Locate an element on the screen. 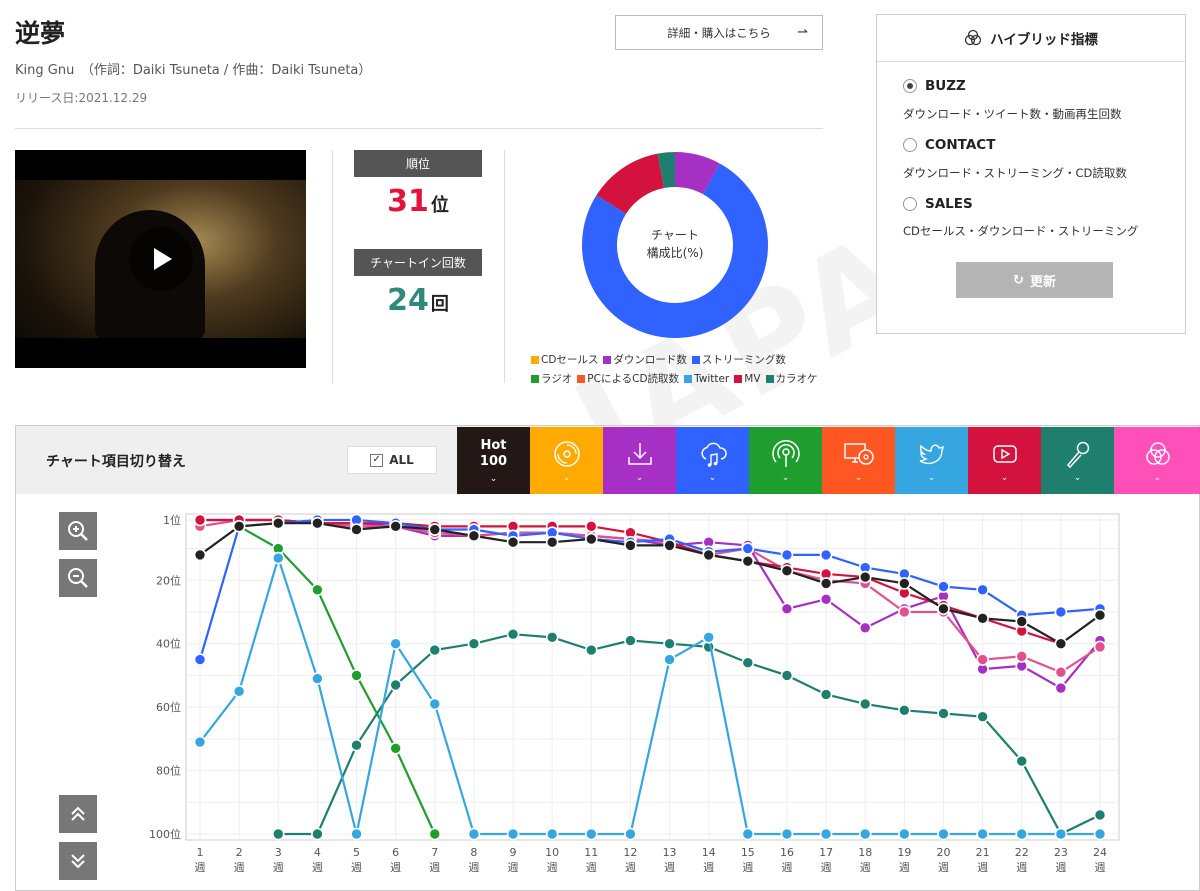 The height and width of the screenshot is (891, 1200). tab-radio: ⌄ is located at coordinates (785, 460).